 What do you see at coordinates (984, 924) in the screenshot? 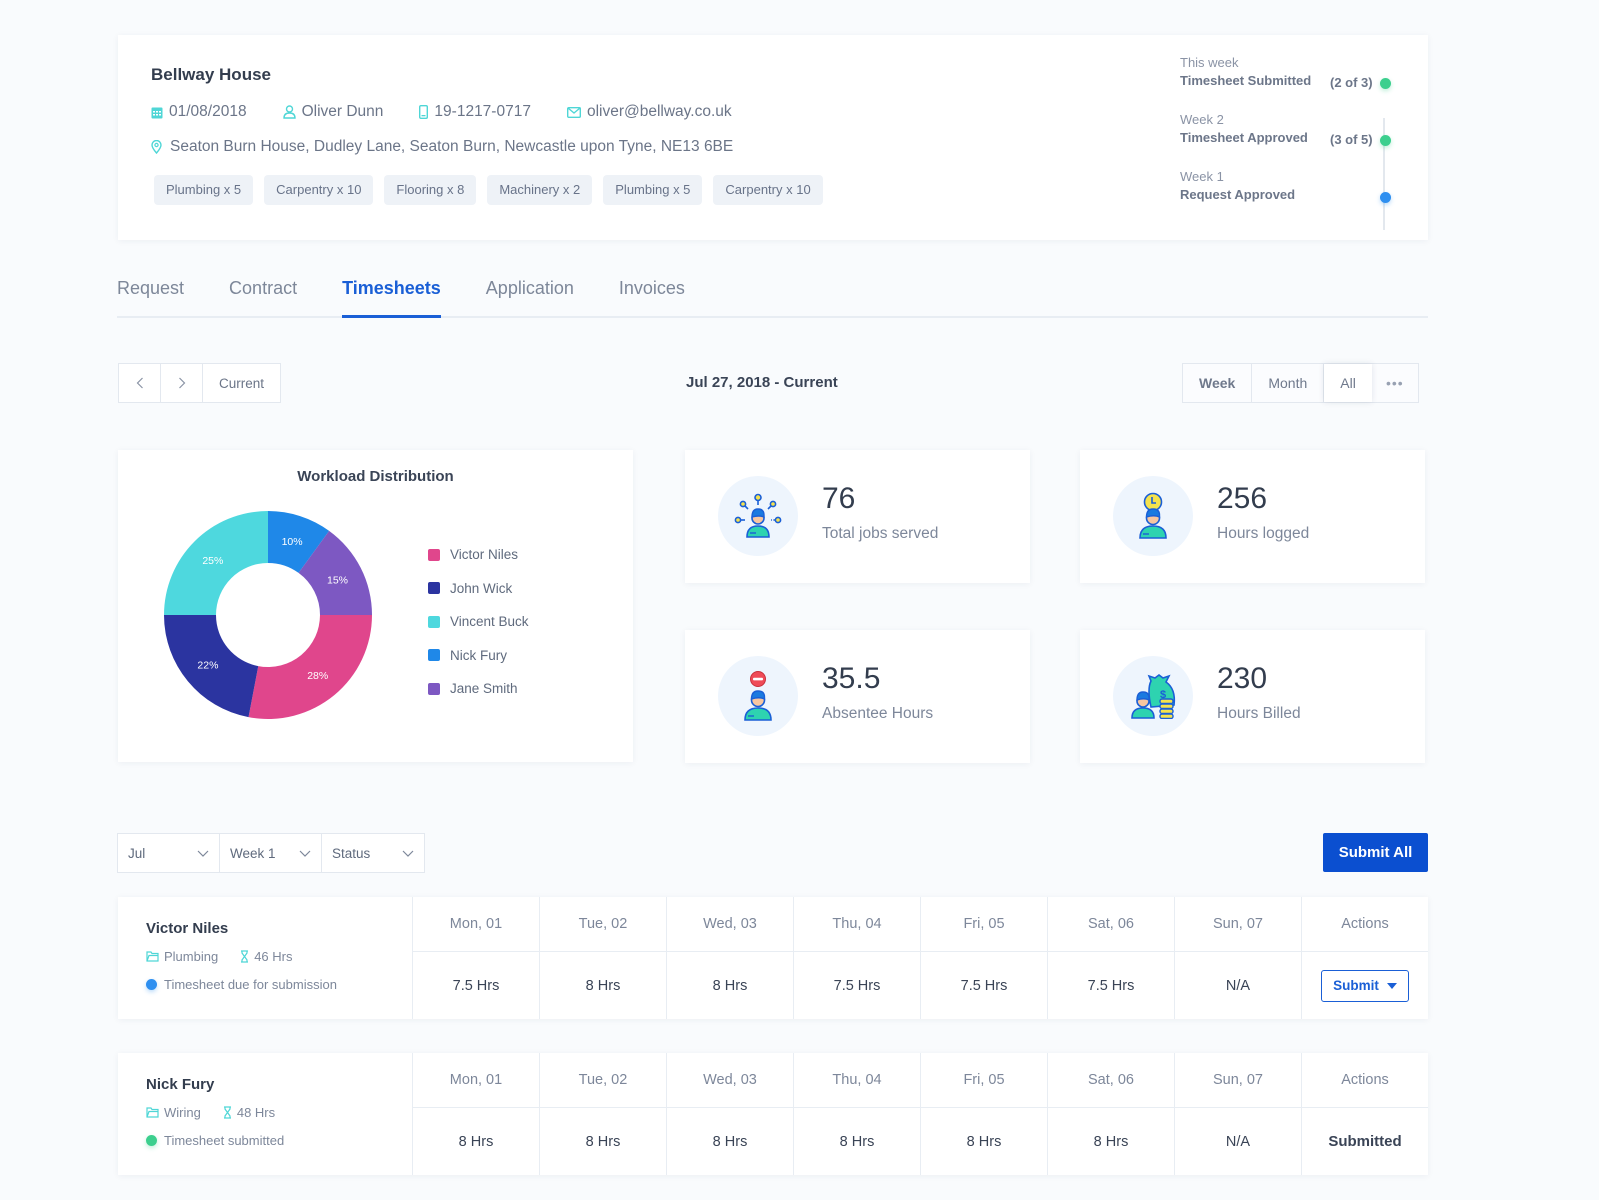
I see `day-header: Fri, 05` at bounding box center [984, 924].